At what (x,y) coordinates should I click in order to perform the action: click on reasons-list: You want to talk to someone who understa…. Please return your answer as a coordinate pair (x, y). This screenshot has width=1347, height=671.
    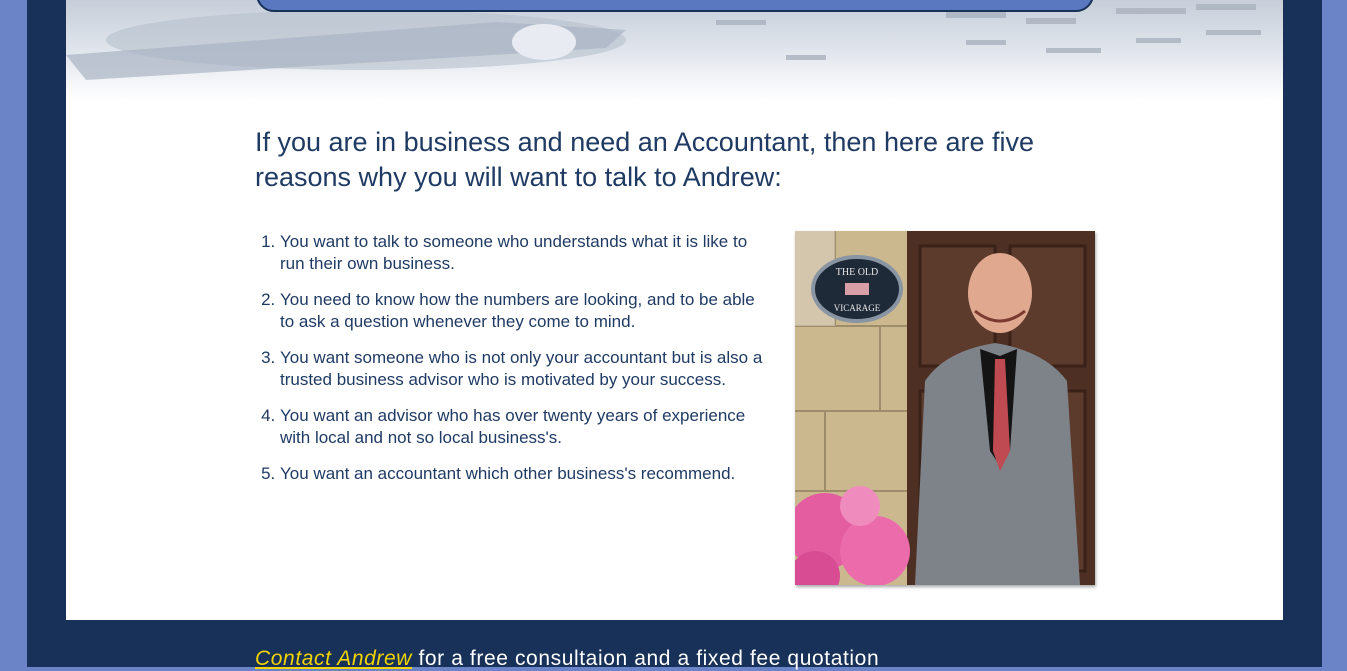
    Looking at the image, I should click on (525, 365).